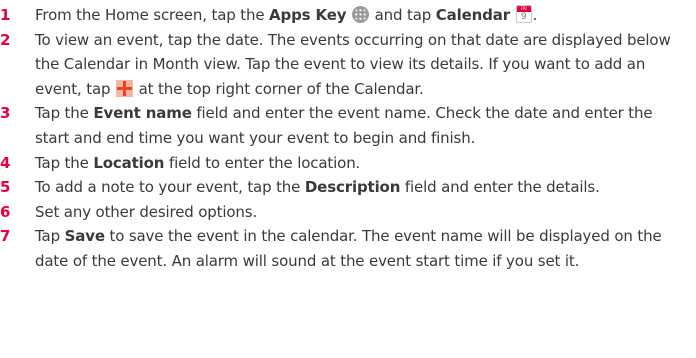  Describe the element at coordinates (5, 211) in the screenshot. I see `step-number: 6` at that location.